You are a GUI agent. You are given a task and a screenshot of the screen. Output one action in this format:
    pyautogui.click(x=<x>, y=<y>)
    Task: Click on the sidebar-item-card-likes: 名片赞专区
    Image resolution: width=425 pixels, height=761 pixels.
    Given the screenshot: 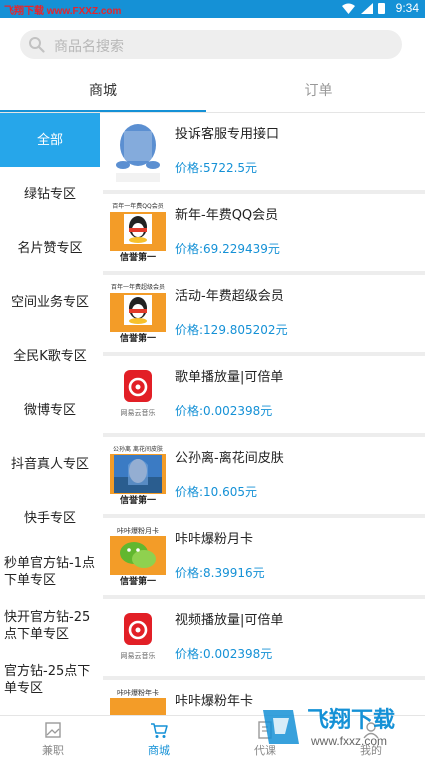 What is the action you would take?
    pyautogui.click(x=50, y=248)
    